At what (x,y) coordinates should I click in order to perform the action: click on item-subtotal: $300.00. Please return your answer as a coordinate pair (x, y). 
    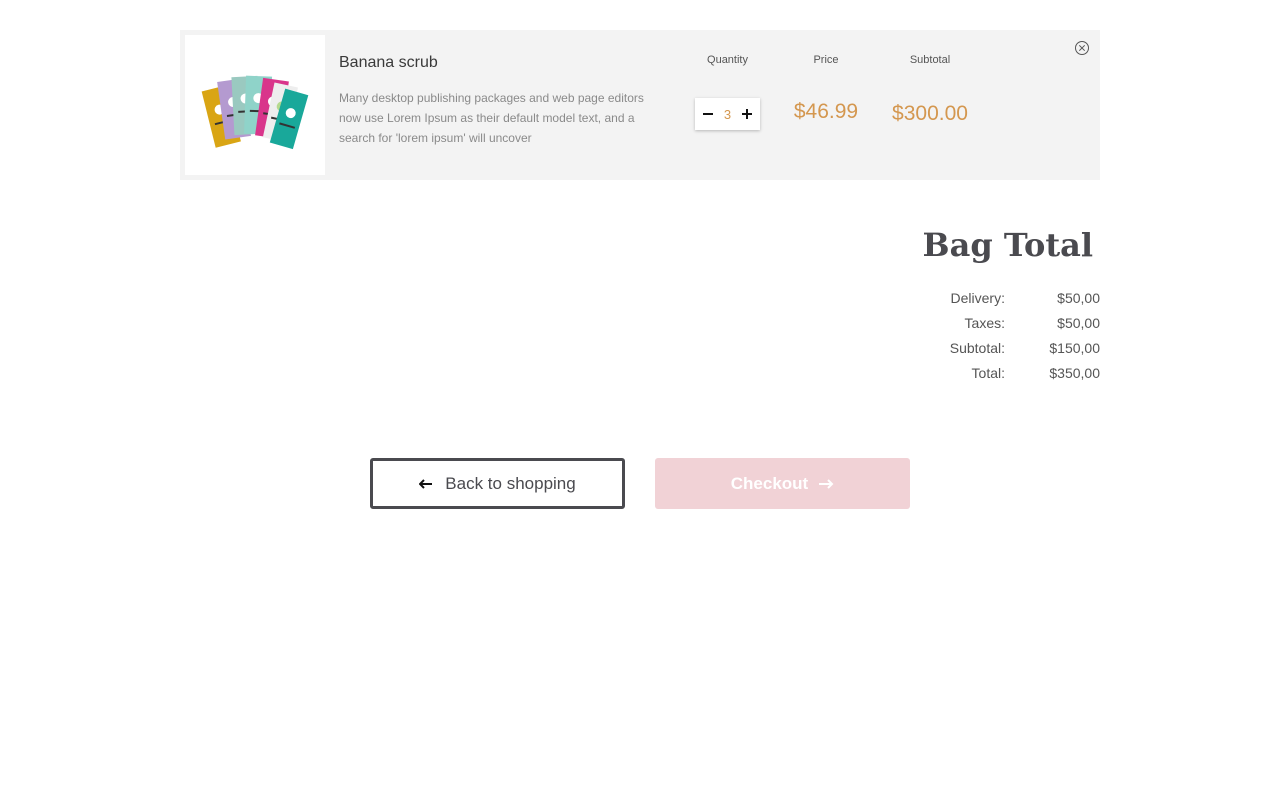
    Looking at the image, I should click on (930, 113).